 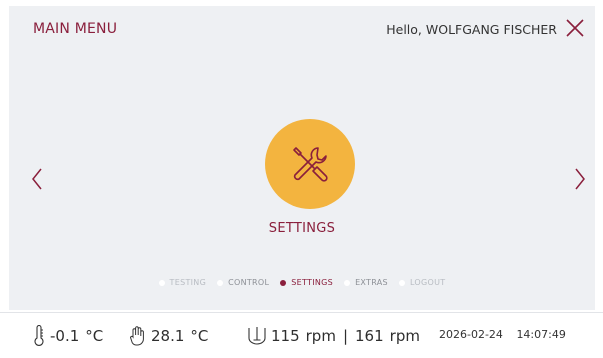 I want to click on rpm-reading: 115 rpm | 161 rpm, so click(x=333, y=336).